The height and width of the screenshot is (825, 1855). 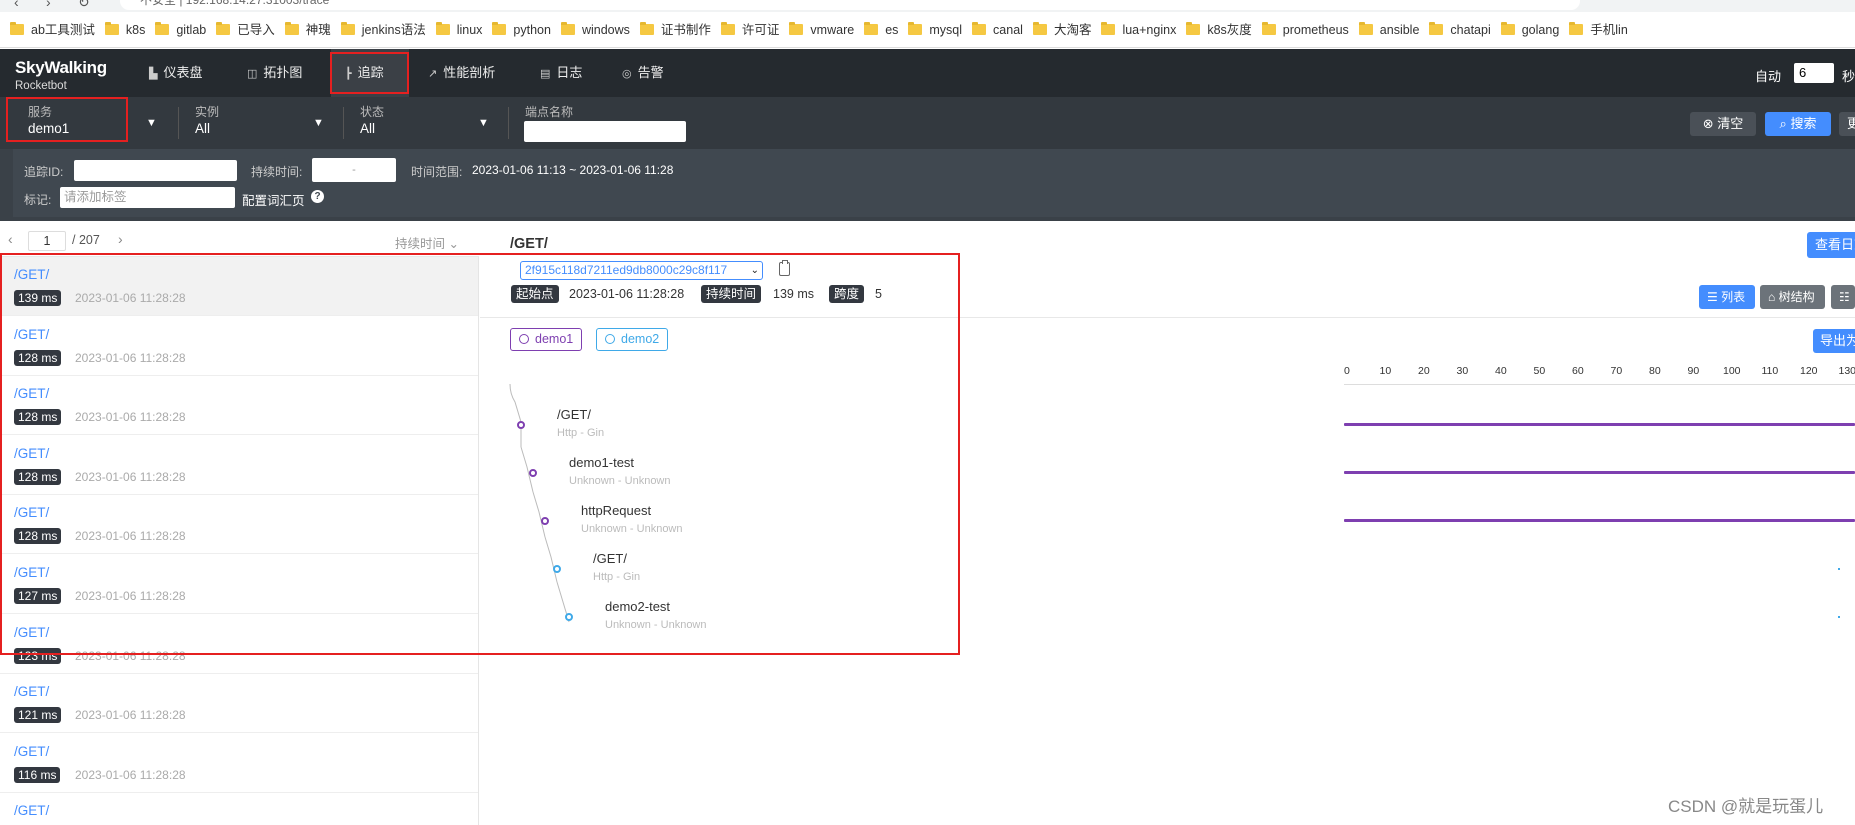 What do you see at coordinates (245, 29) in the screenshot?
I see `bookmark-item: 已导入` at bounding box center [245, 29].